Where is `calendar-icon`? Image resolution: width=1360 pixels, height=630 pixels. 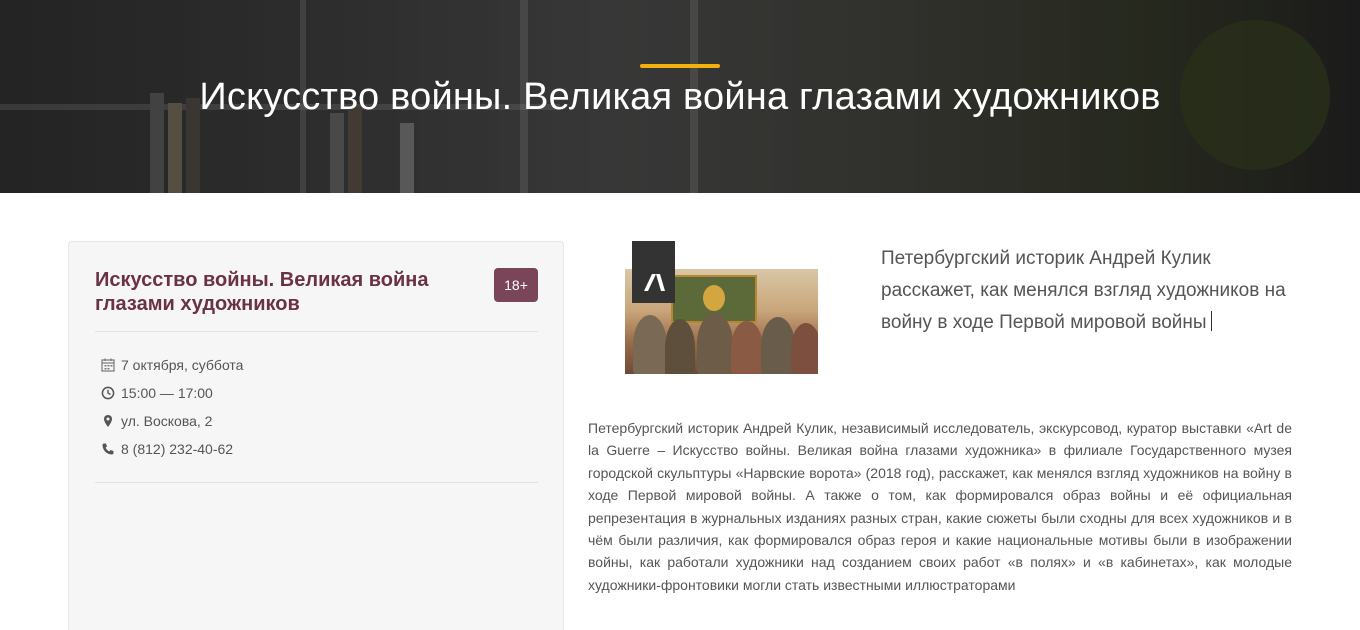
calendar-icon is located at coordinates (108, 365).